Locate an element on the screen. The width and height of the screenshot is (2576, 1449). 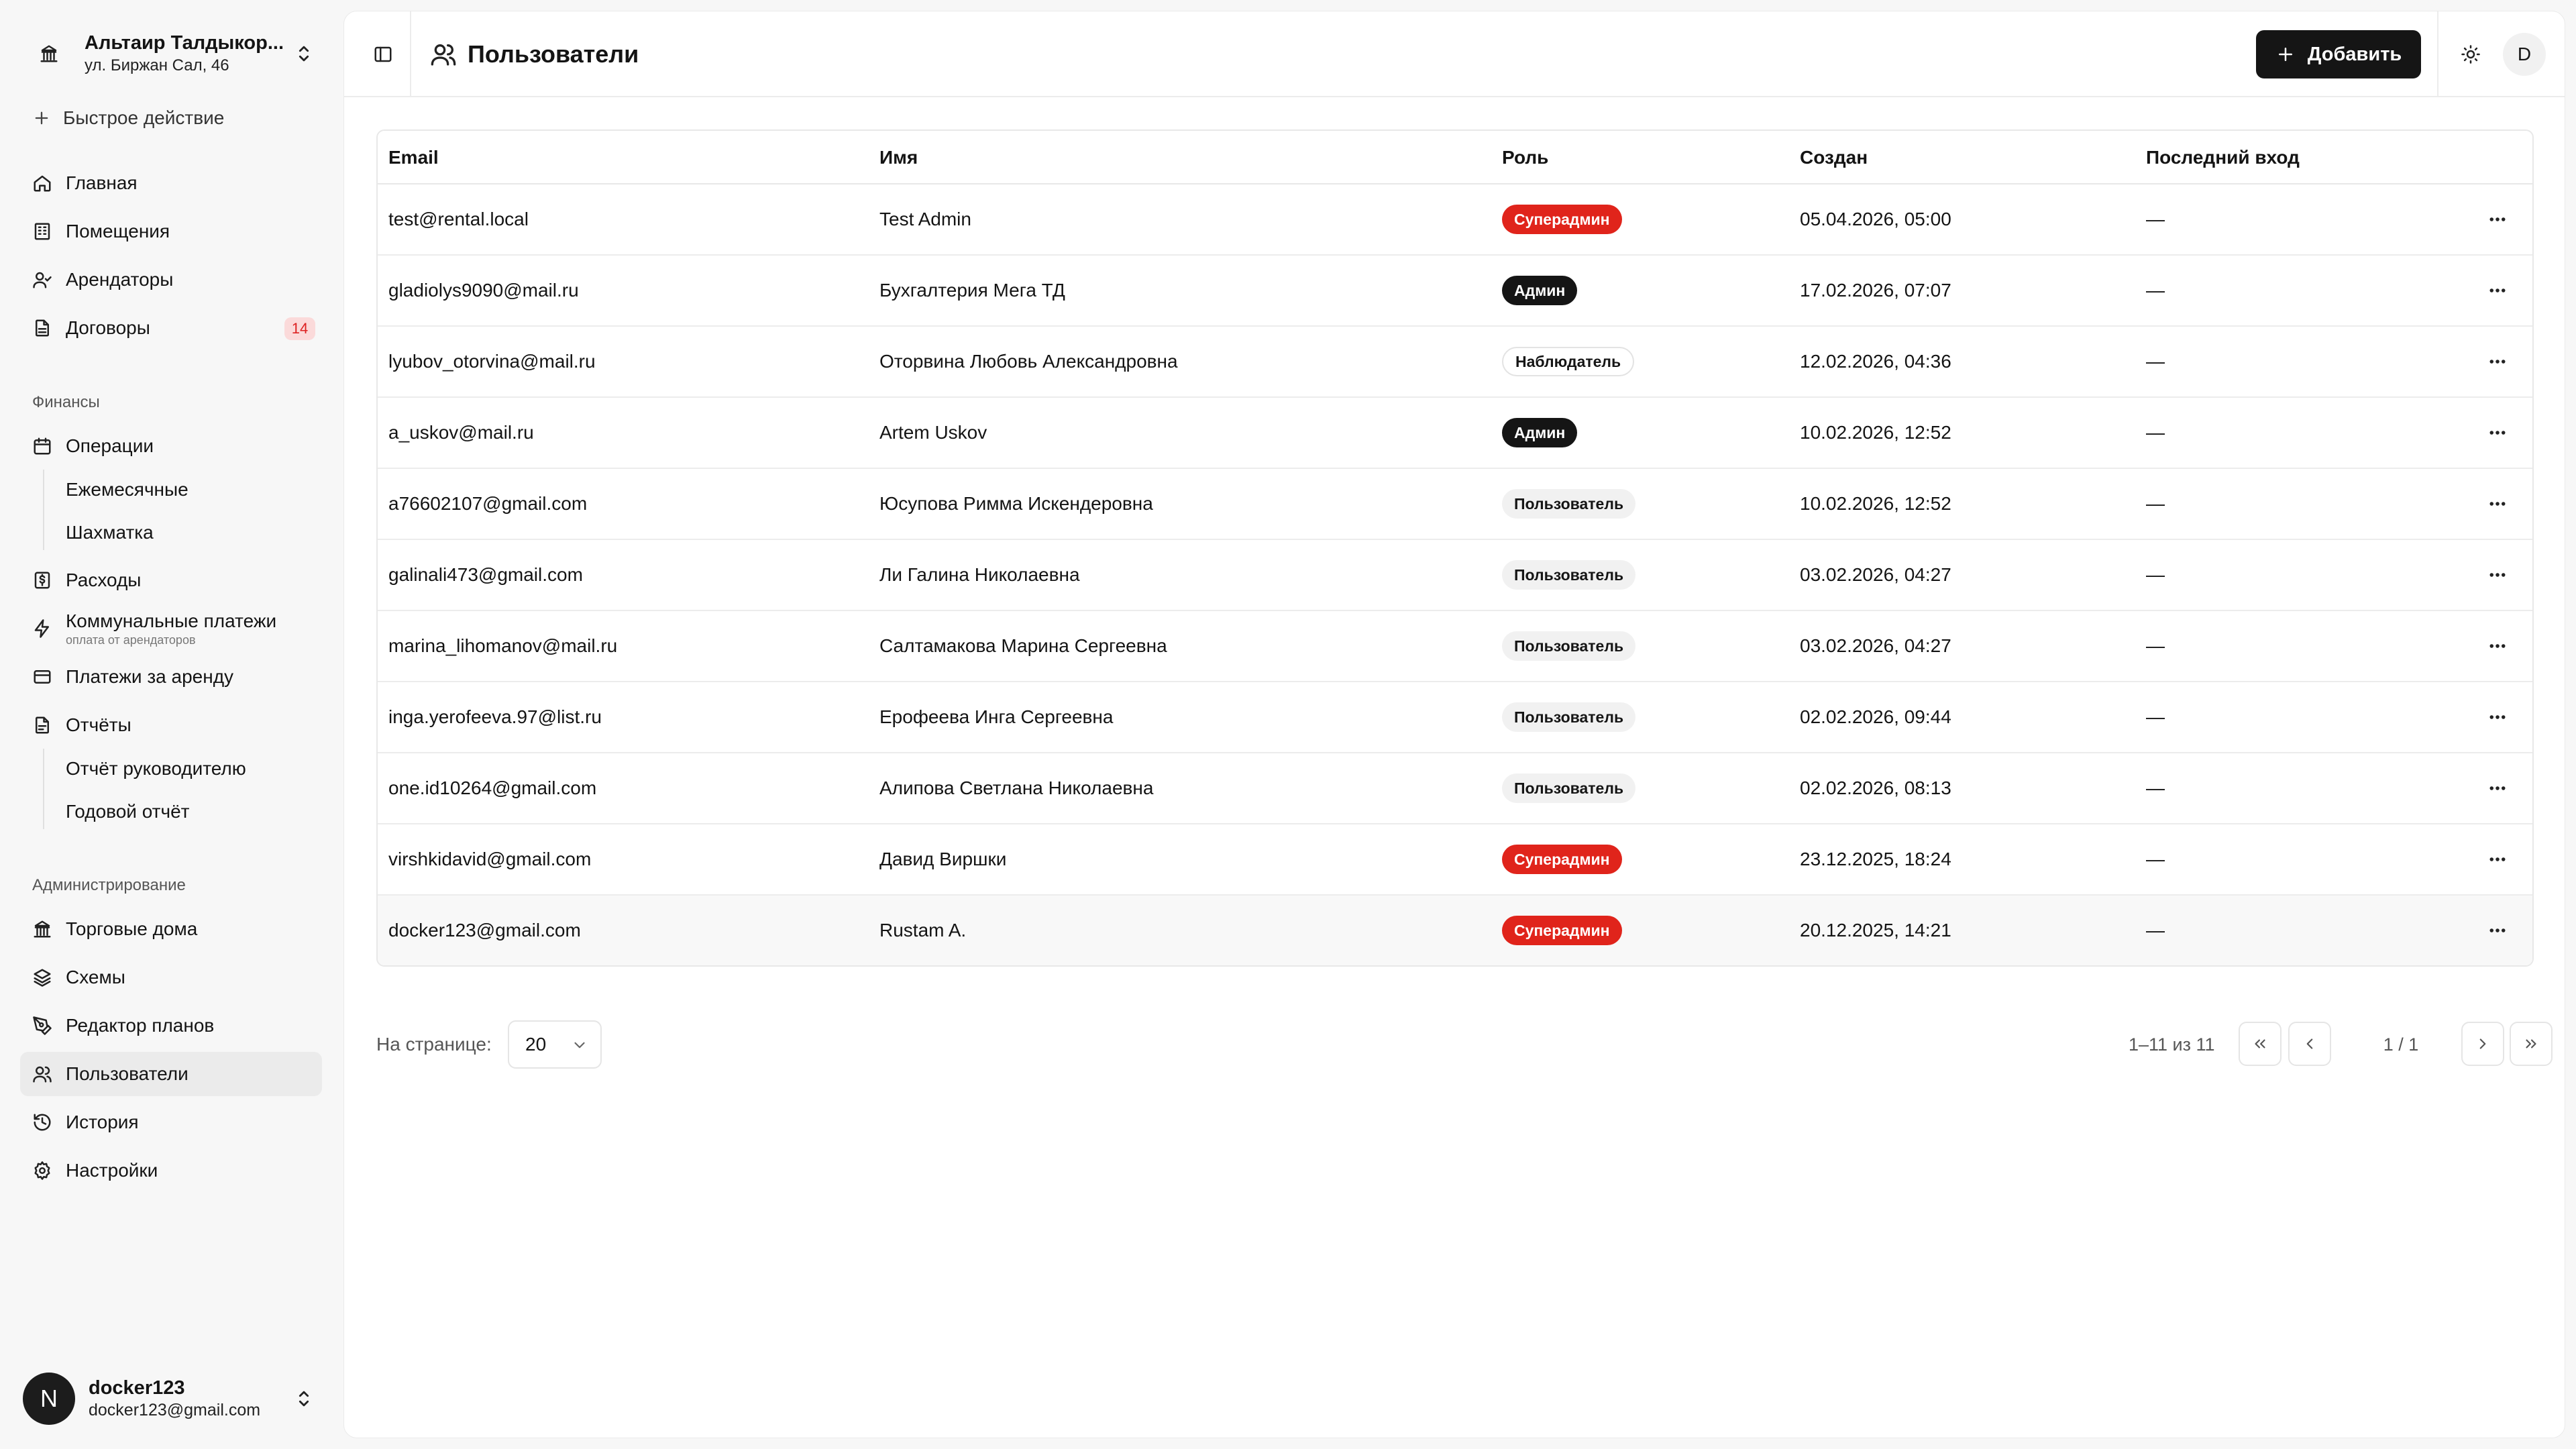
bank-building-icon is located at coordinates (49, 53).